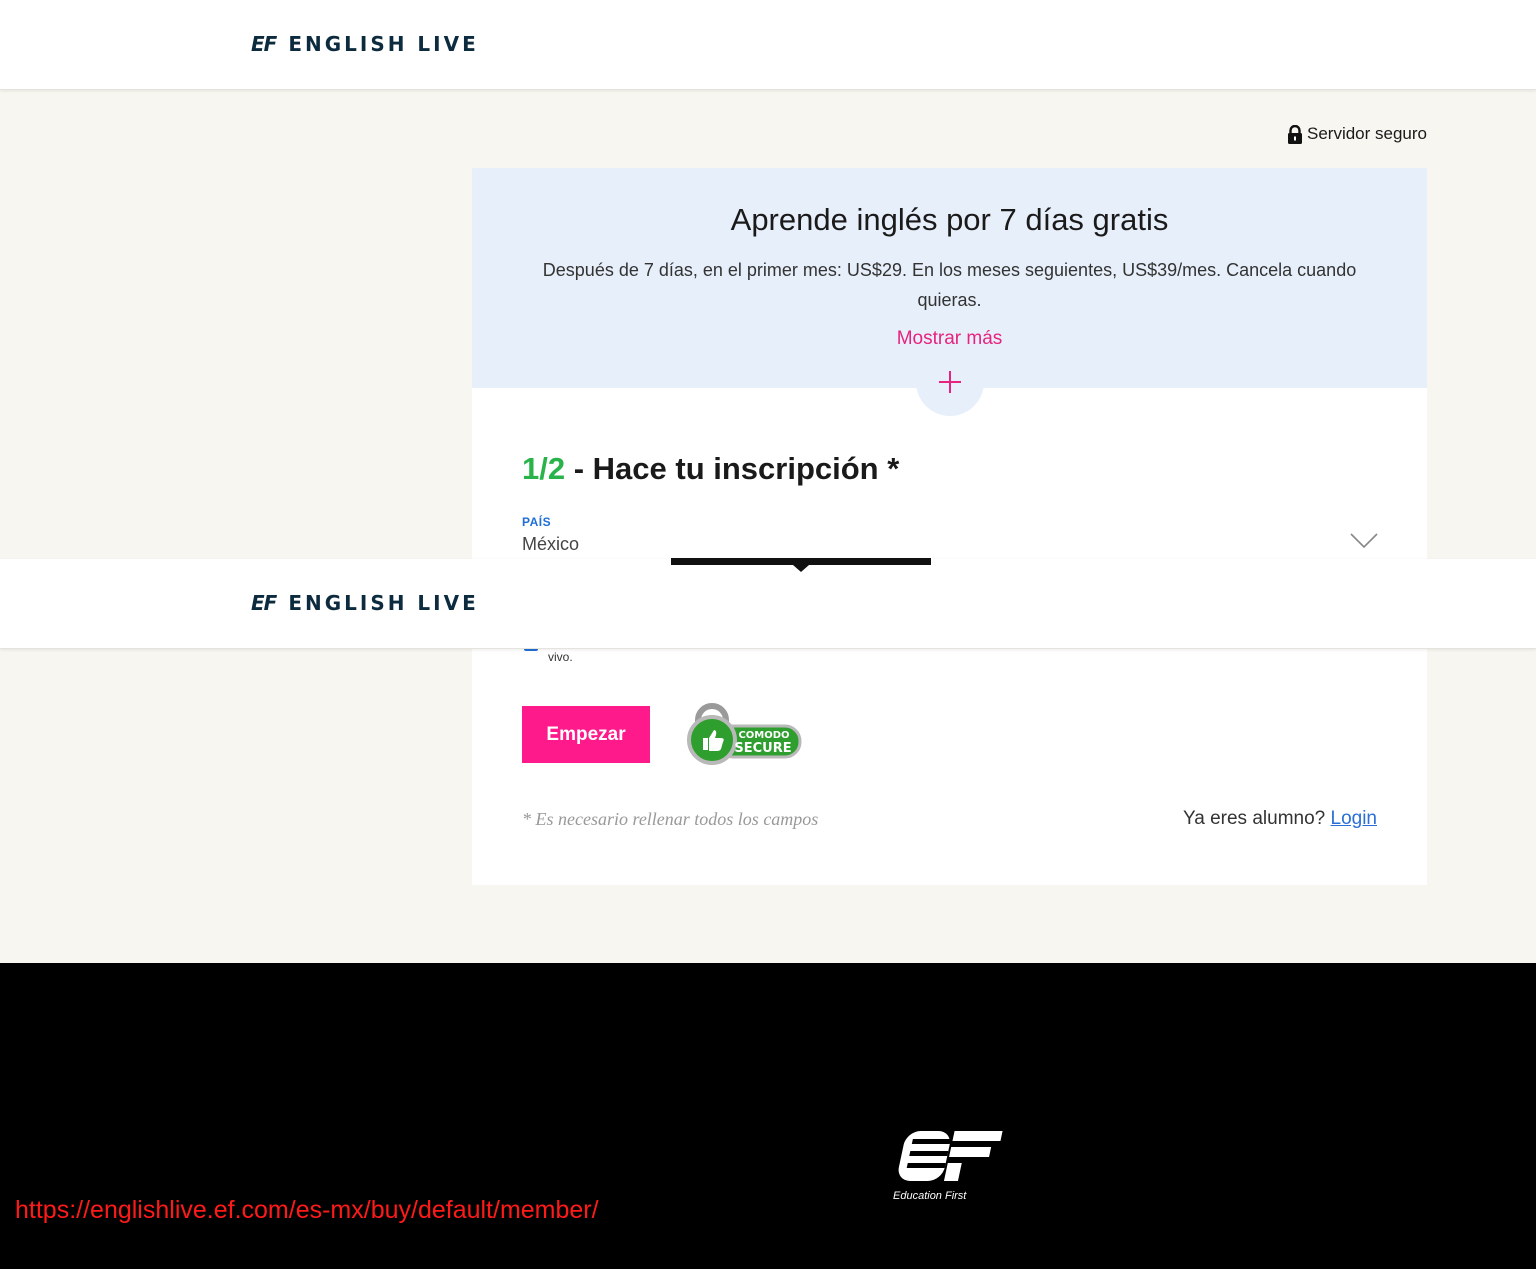  I want to click on required-fields-note: * Es necesario rellenar todos los campos, so click(670, 819).